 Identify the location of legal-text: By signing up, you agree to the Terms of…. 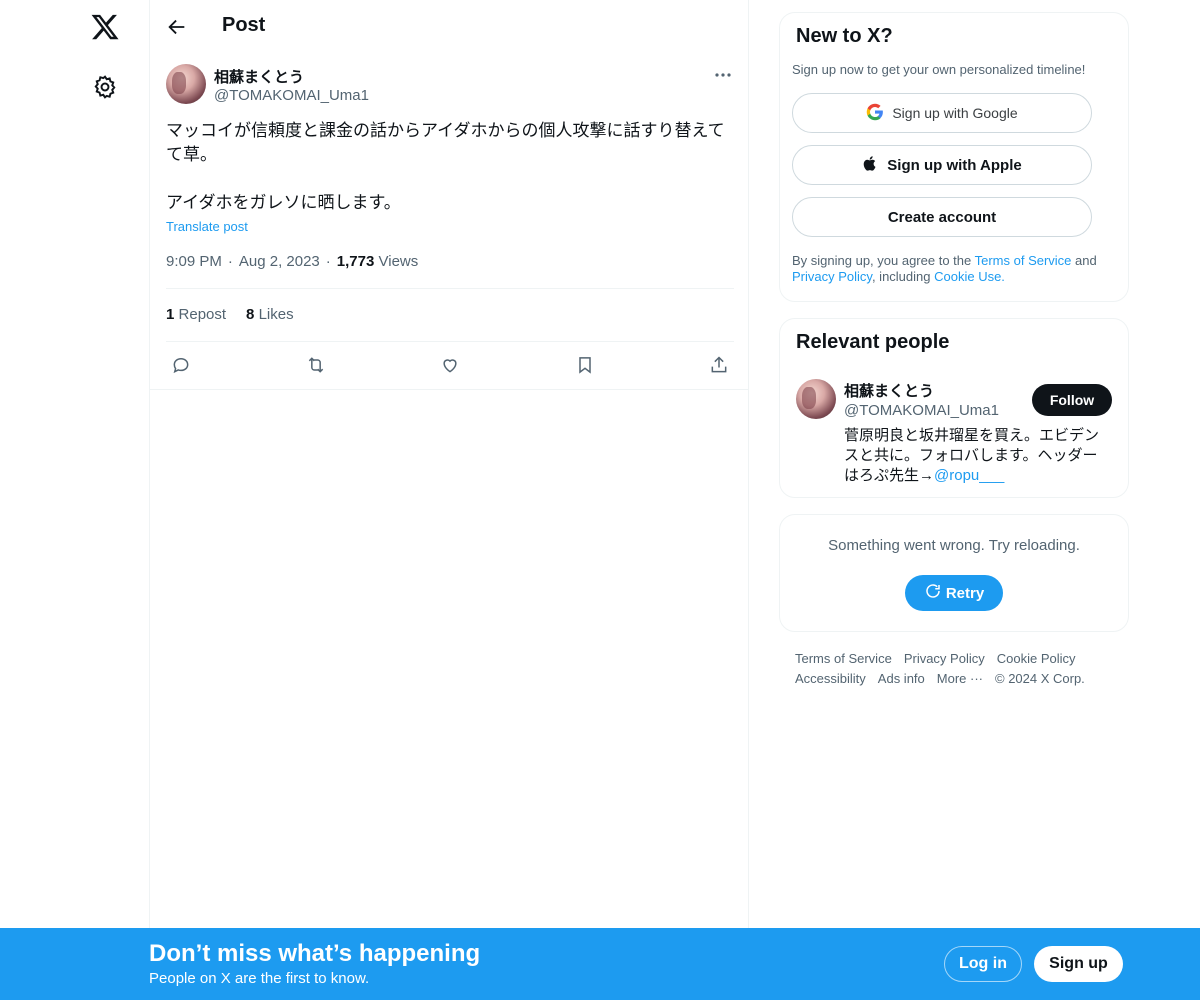
(952, 269).